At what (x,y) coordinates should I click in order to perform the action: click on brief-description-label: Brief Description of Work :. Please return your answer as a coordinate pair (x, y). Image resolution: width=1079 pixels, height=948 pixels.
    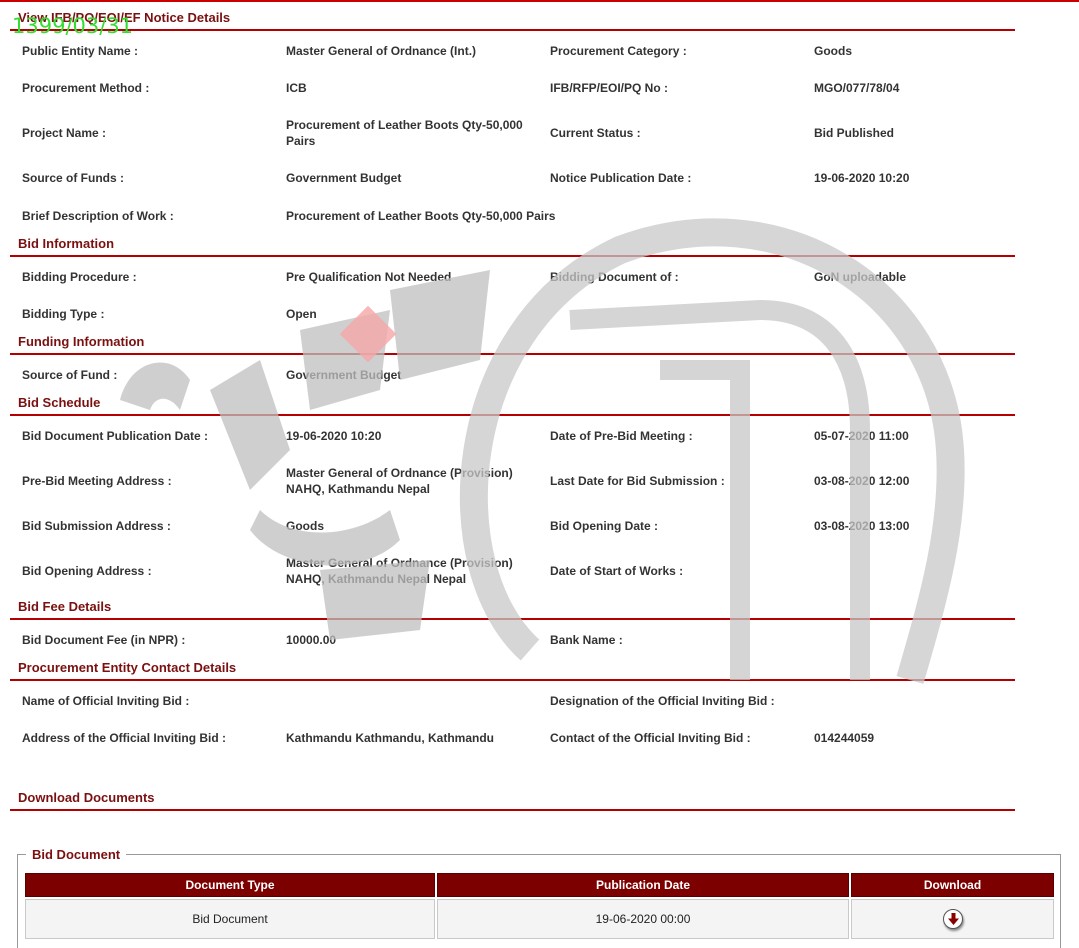
    Looking at the image, I should click on (98, 216).